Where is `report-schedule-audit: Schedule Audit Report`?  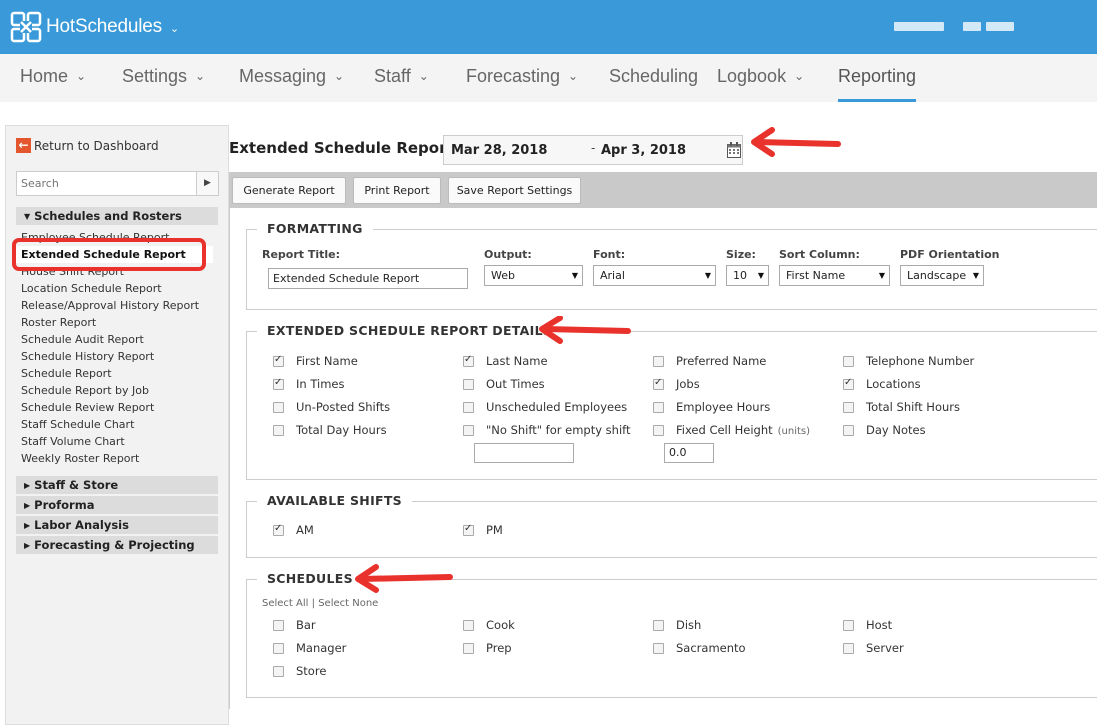 report-schedule-audit: Schedule Audit Report is located at coordinates (121, 339).